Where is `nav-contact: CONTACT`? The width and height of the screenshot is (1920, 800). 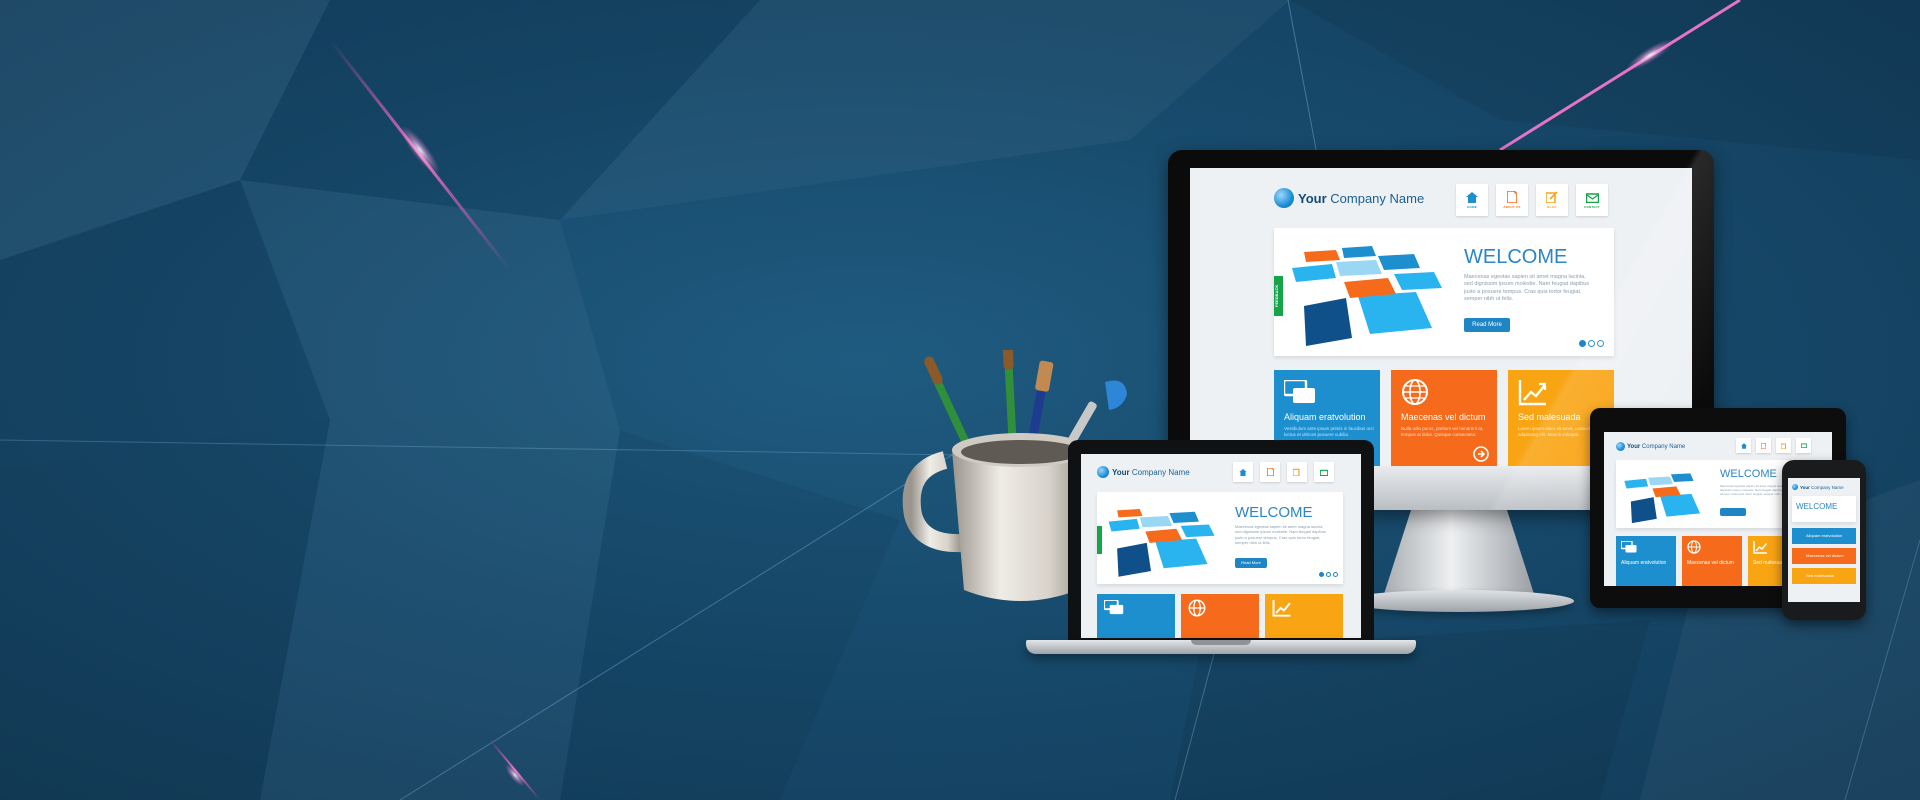 nav-contact: CONTACT is located at coordinates (1592, 200).